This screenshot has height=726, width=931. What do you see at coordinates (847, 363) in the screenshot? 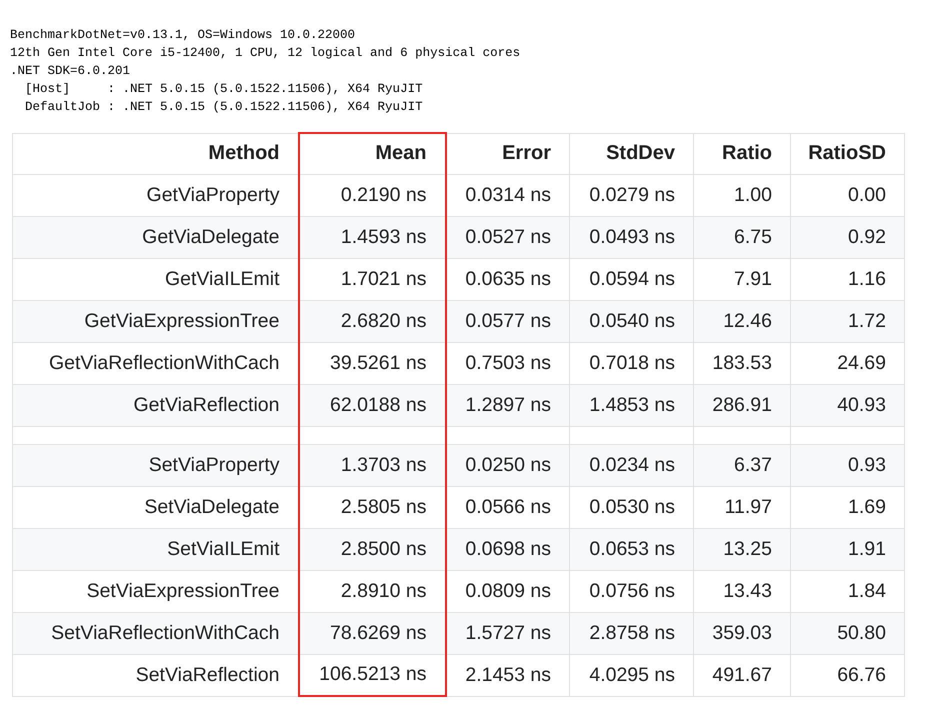
I see `table-cell: 24.69` at bounding box center [847, 363].